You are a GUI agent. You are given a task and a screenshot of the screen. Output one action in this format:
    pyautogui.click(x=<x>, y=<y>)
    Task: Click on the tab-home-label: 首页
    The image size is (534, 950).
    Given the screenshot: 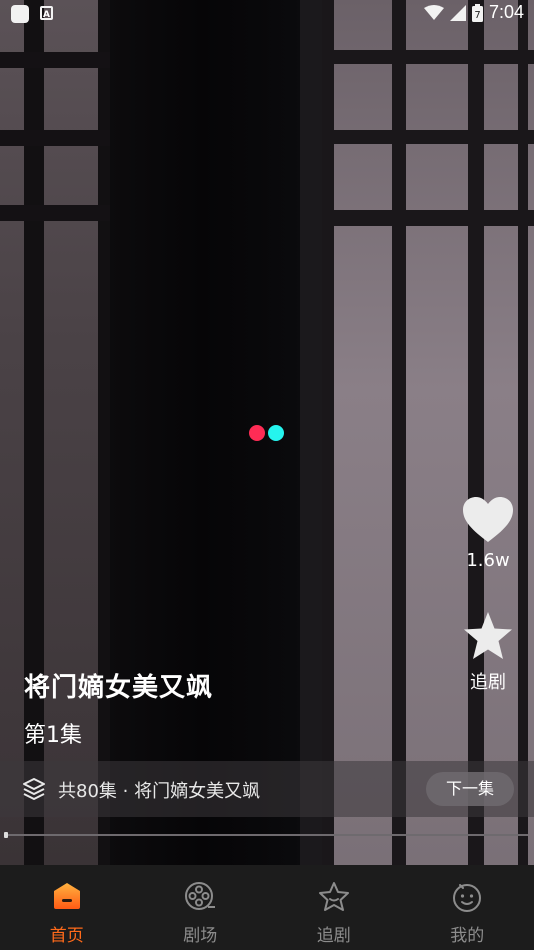 What is the action you would take?
    pyautogui.click(x=66, y=936)
    